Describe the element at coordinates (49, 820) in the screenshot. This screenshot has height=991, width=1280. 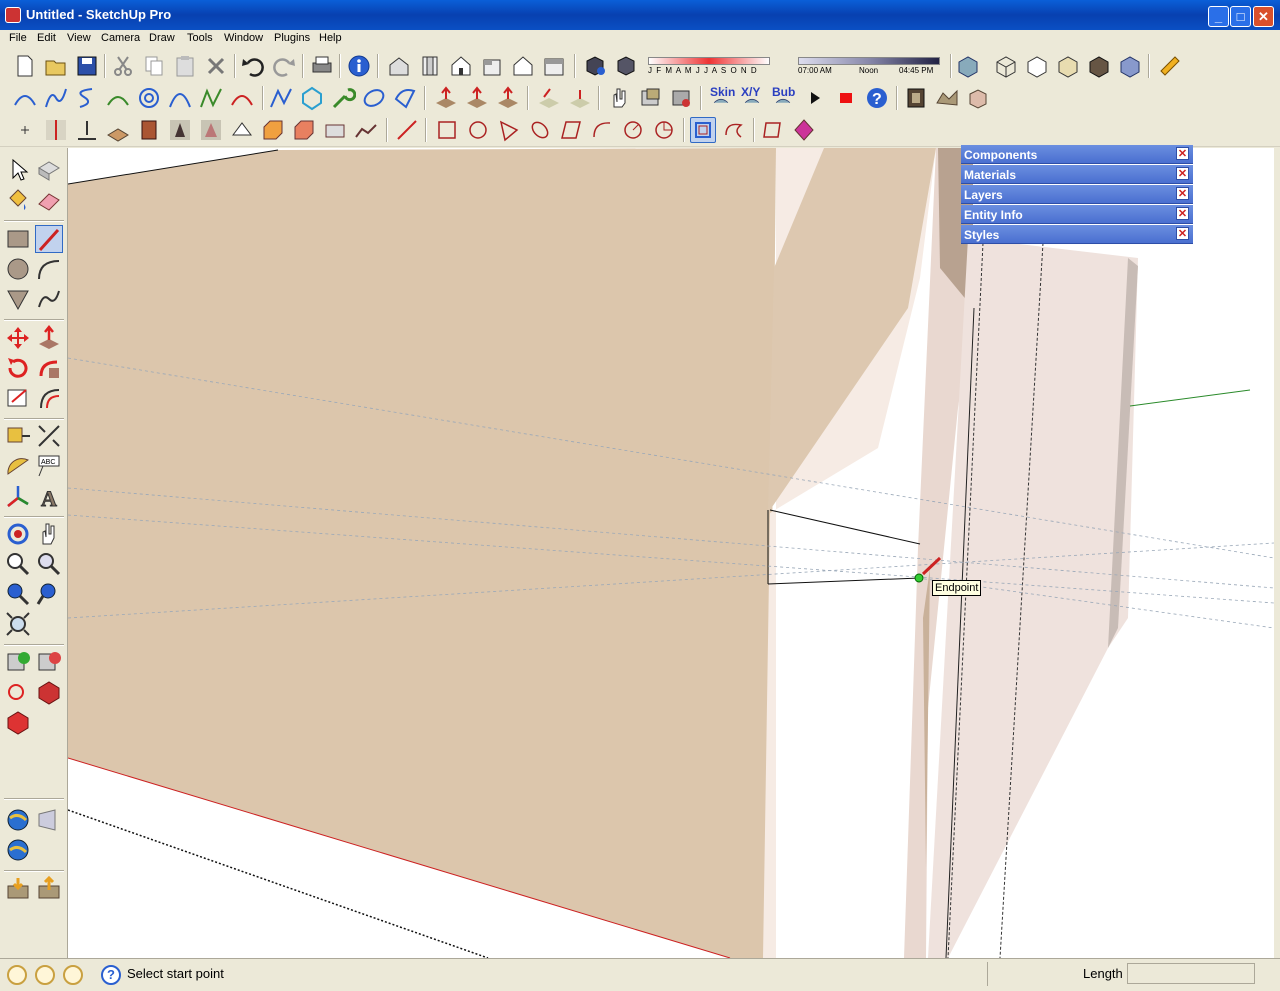
I see `place-model-icon` at that location.